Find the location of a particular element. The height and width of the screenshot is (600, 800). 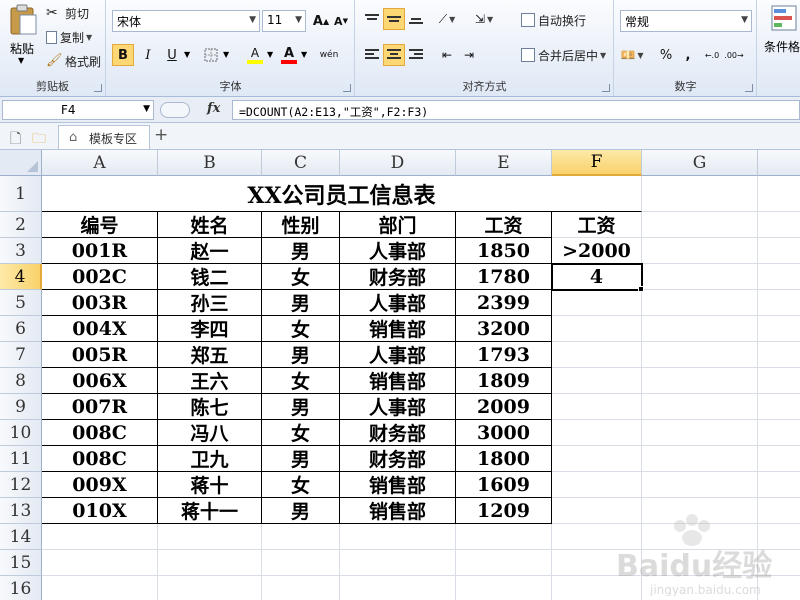

criteria-header-F2: 工资 is located at coordinates (597, 225).